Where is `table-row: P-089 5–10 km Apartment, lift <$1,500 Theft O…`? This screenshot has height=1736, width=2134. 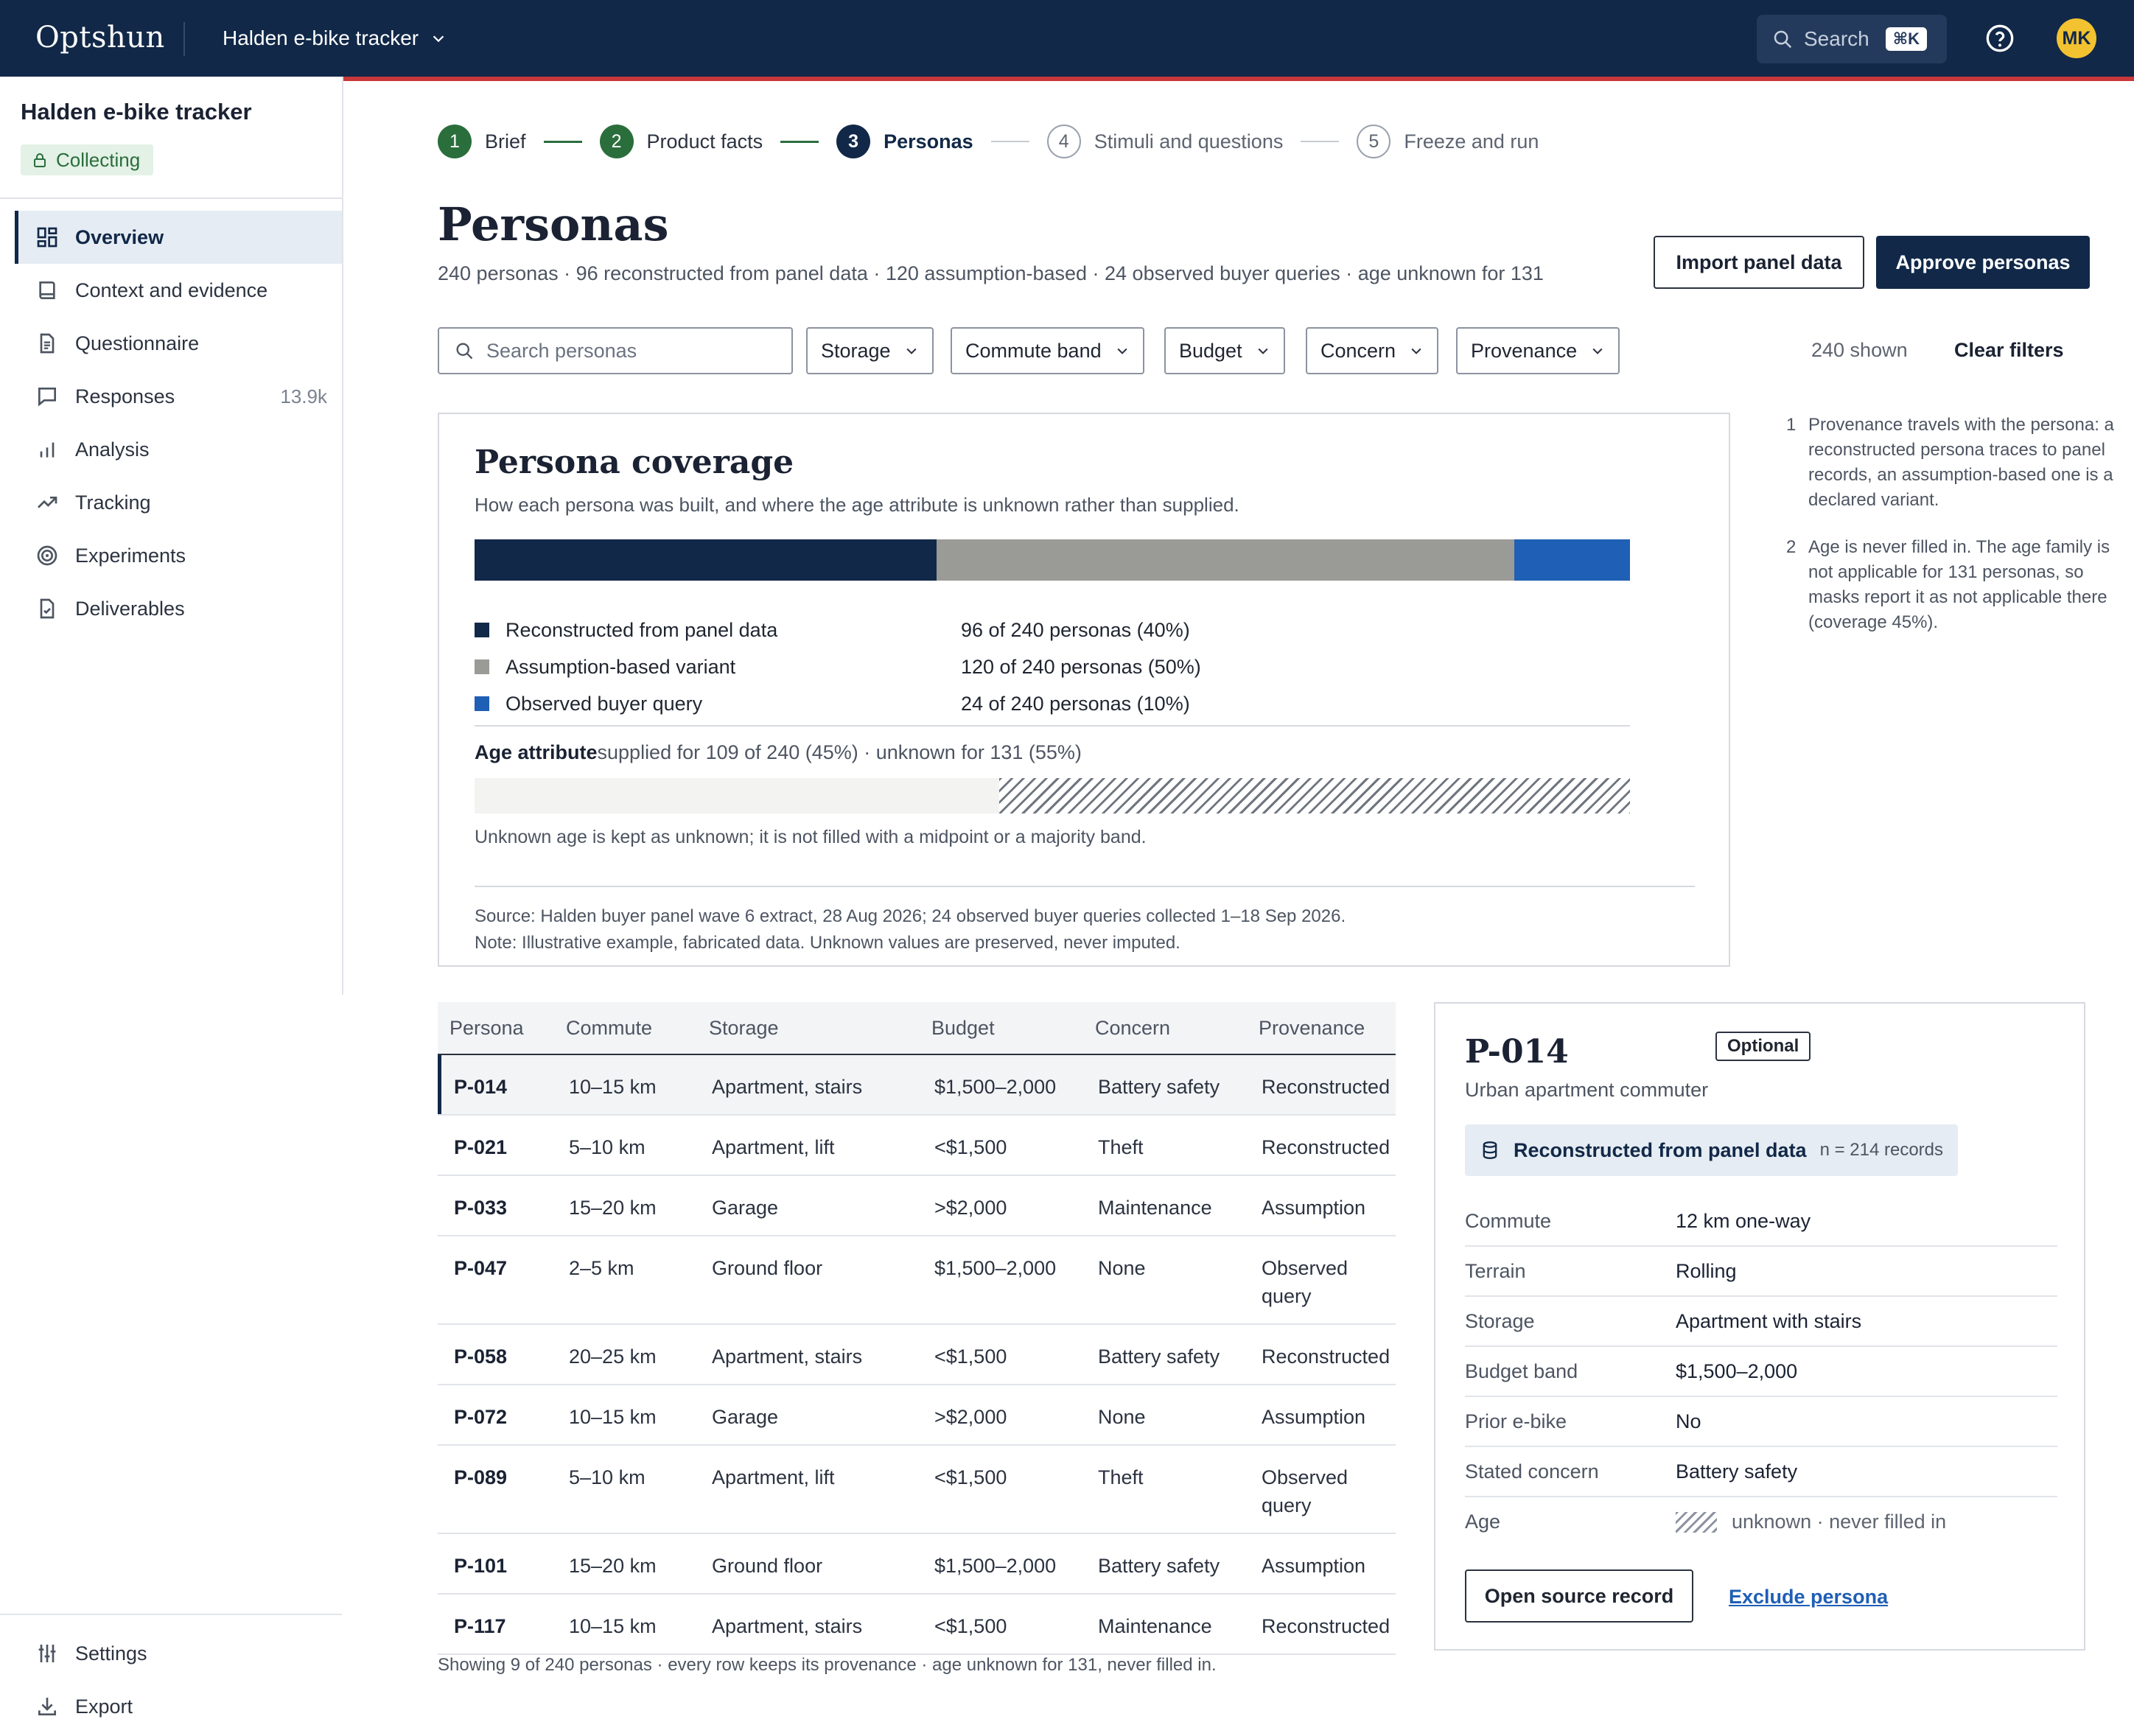 table-row: P-089 5–10 km Apartment, lift <$1,500 Theft O… is located at coordinates (917, 1490).